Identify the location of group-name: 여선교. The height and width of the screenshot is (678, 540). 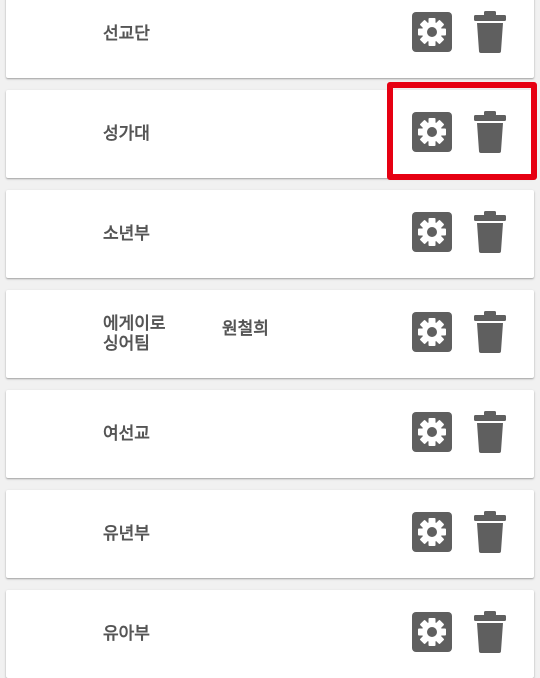
(126, 434).